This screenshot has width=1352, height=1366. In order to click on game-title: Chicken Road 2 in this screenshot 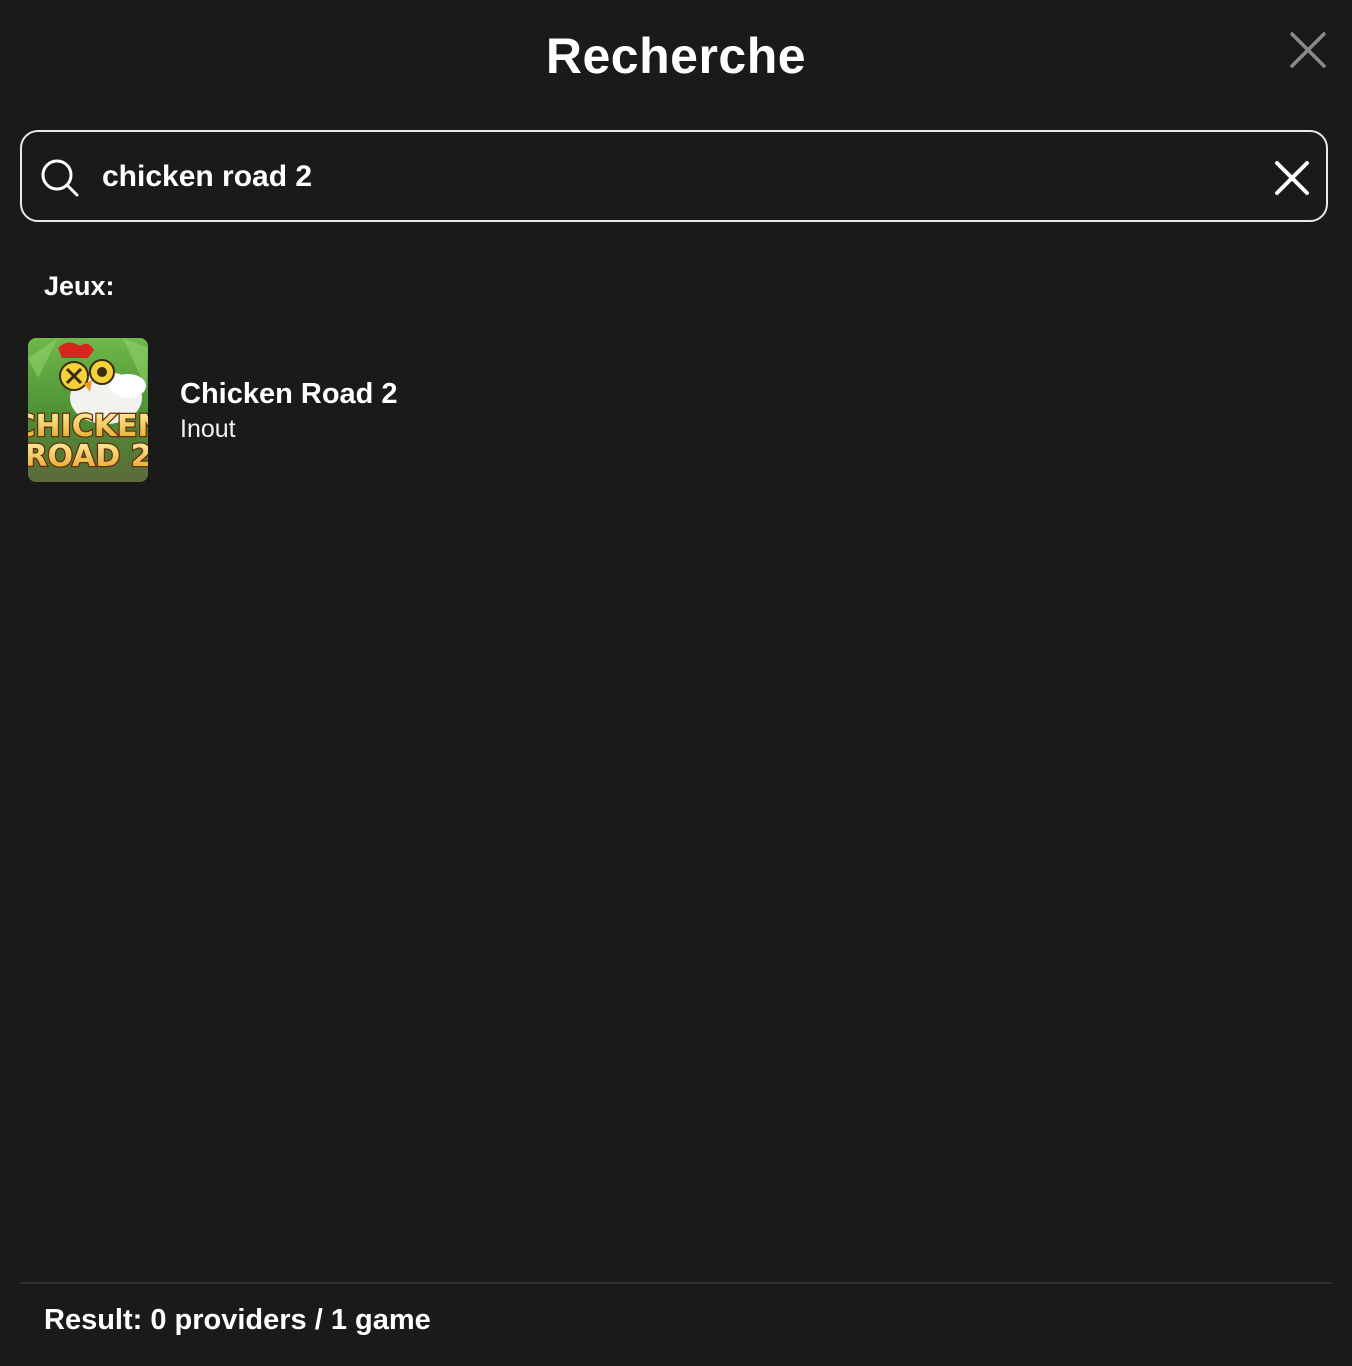, I will do `click(289, 394)`.